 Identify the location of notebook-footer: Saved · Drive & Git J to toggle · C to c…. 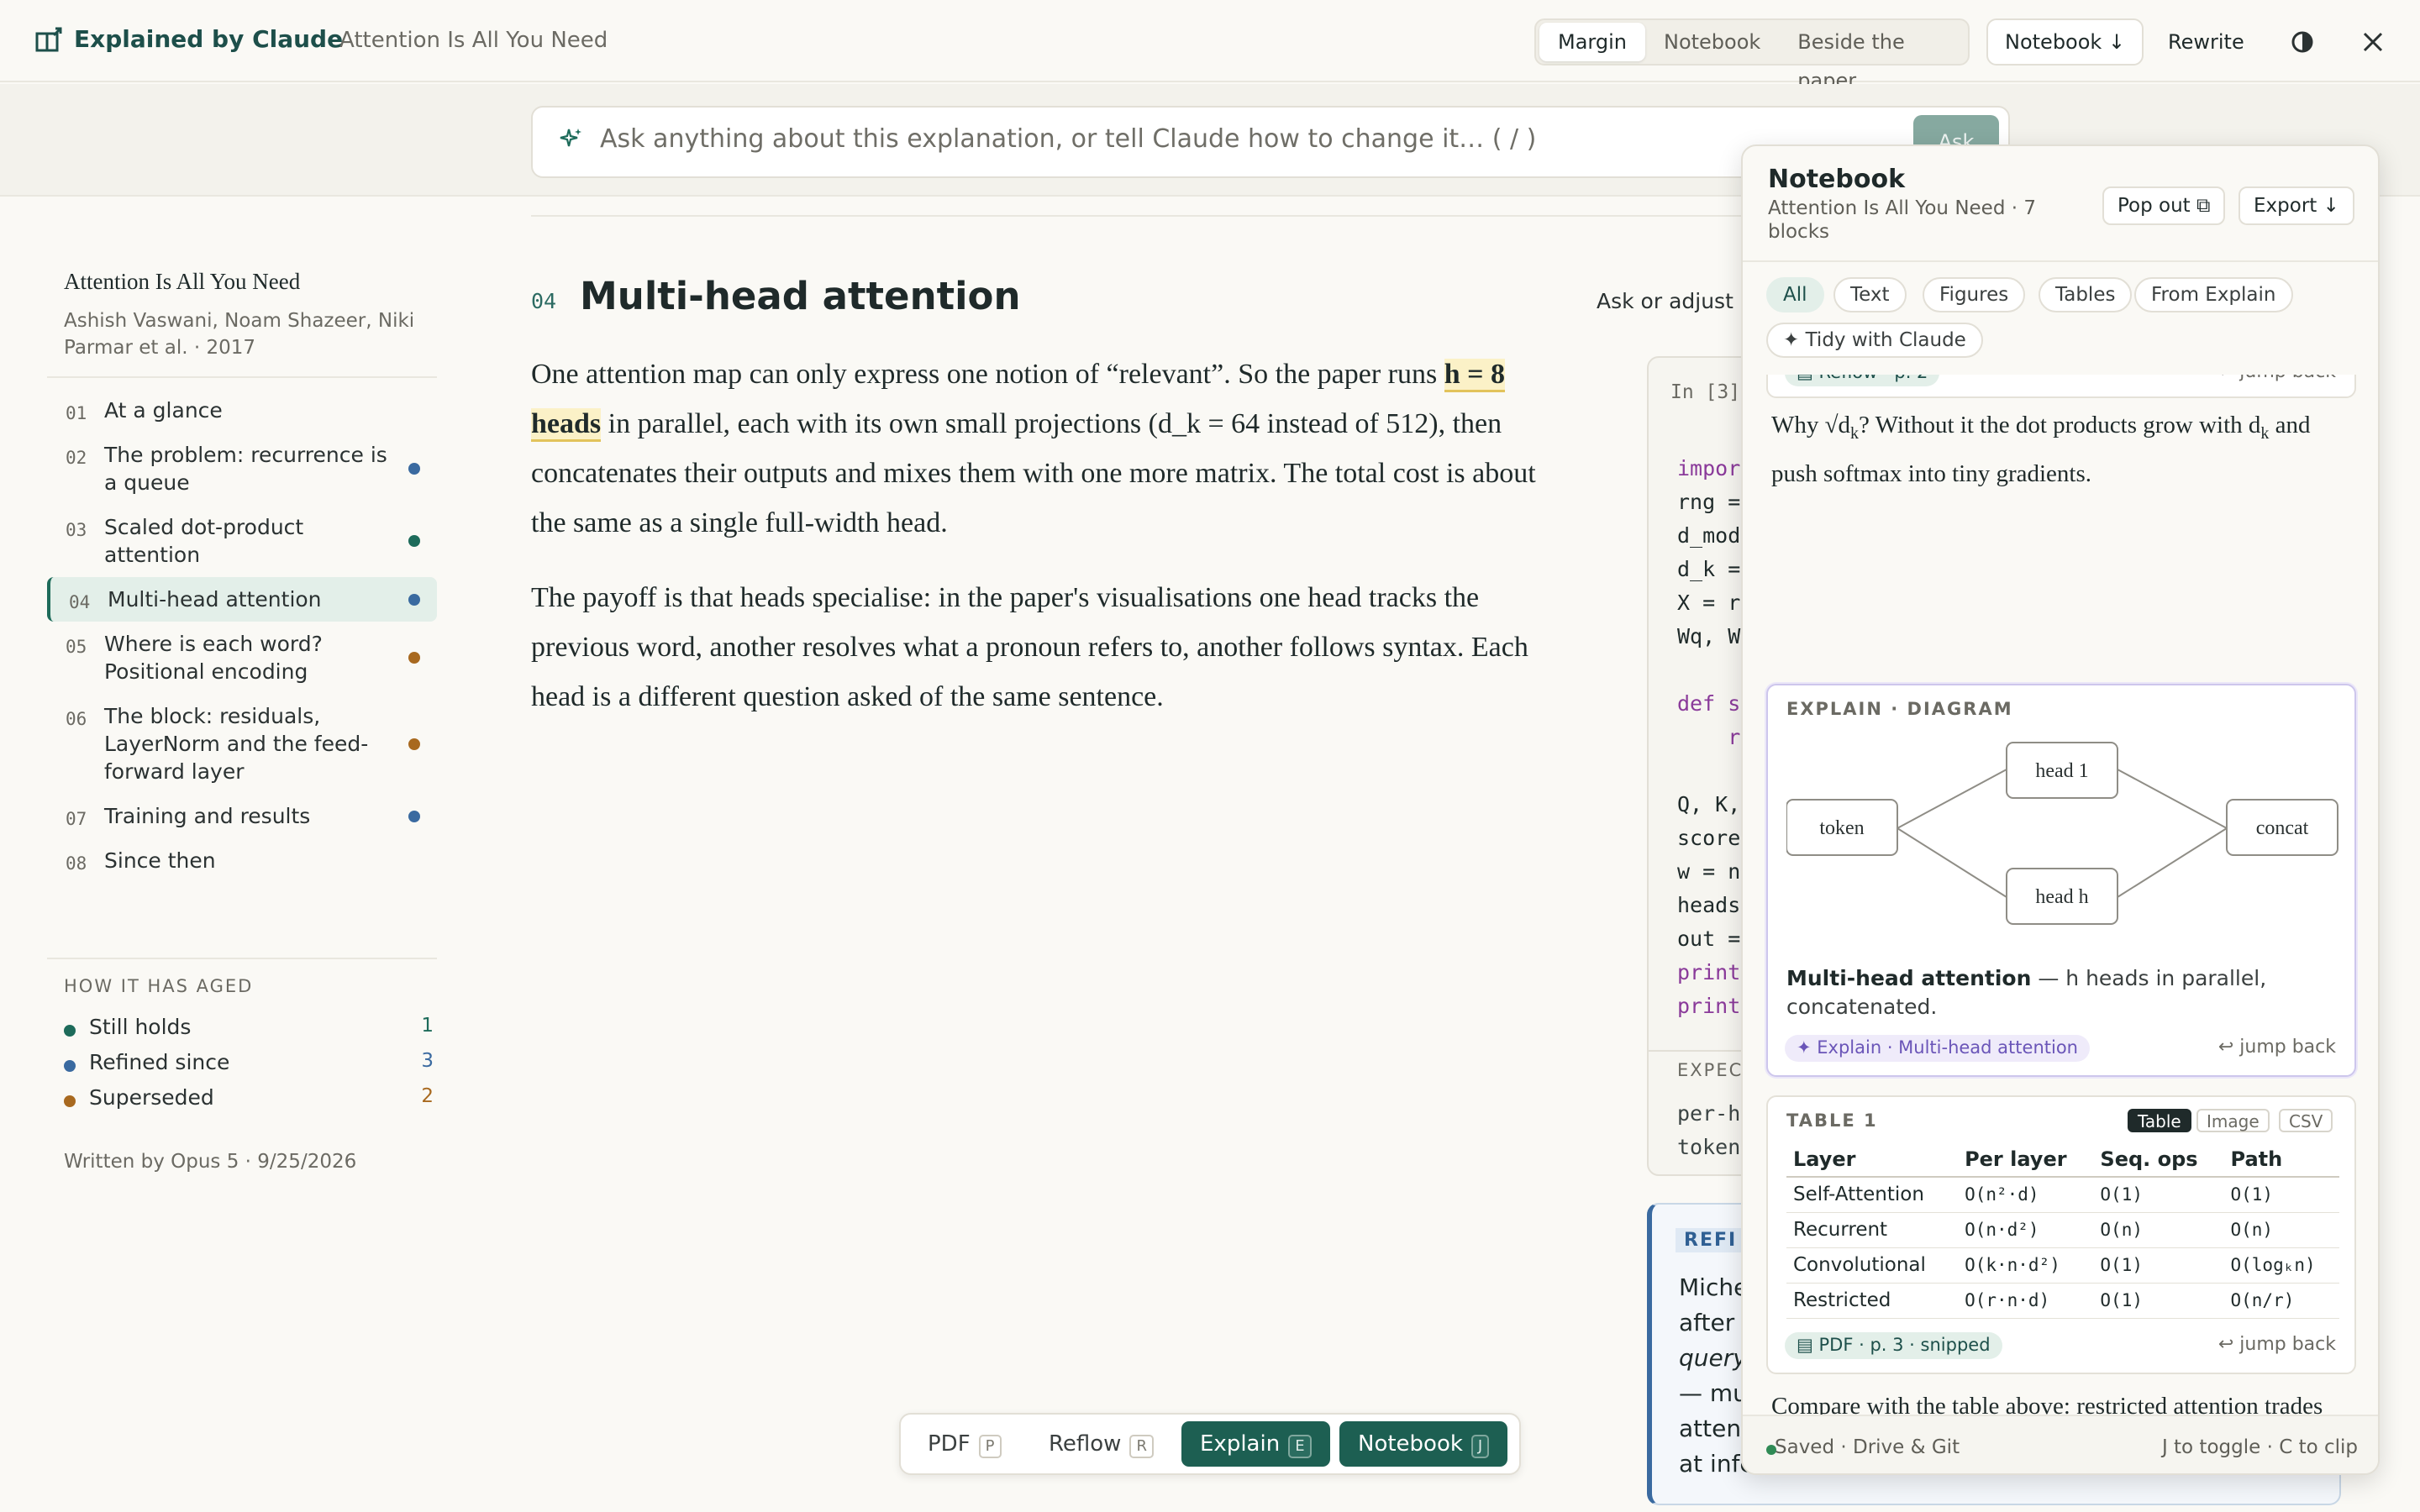
(2060, 1444).